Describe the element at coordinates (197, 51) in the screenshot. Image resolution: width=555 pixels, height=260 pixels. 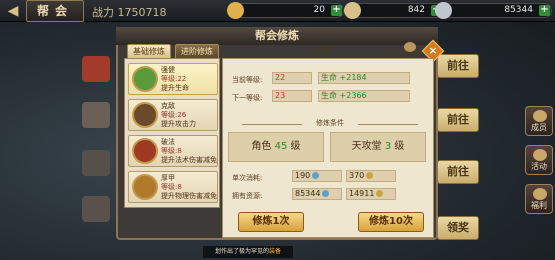
I see `tab-advanced-training: 进阶修炼` at that location.